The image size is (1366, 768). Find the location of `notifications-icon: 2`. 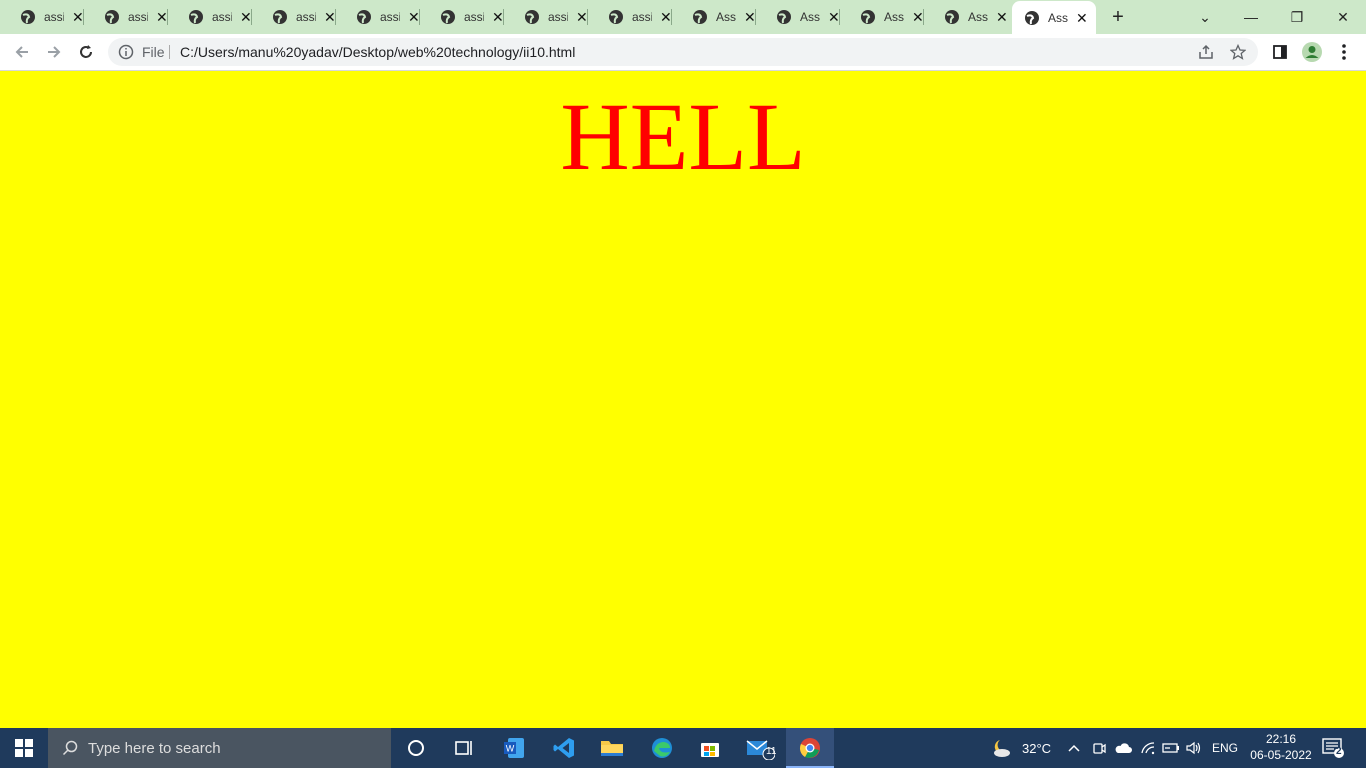

notifications-icon: 2 is located at coordinates (1333, 748).